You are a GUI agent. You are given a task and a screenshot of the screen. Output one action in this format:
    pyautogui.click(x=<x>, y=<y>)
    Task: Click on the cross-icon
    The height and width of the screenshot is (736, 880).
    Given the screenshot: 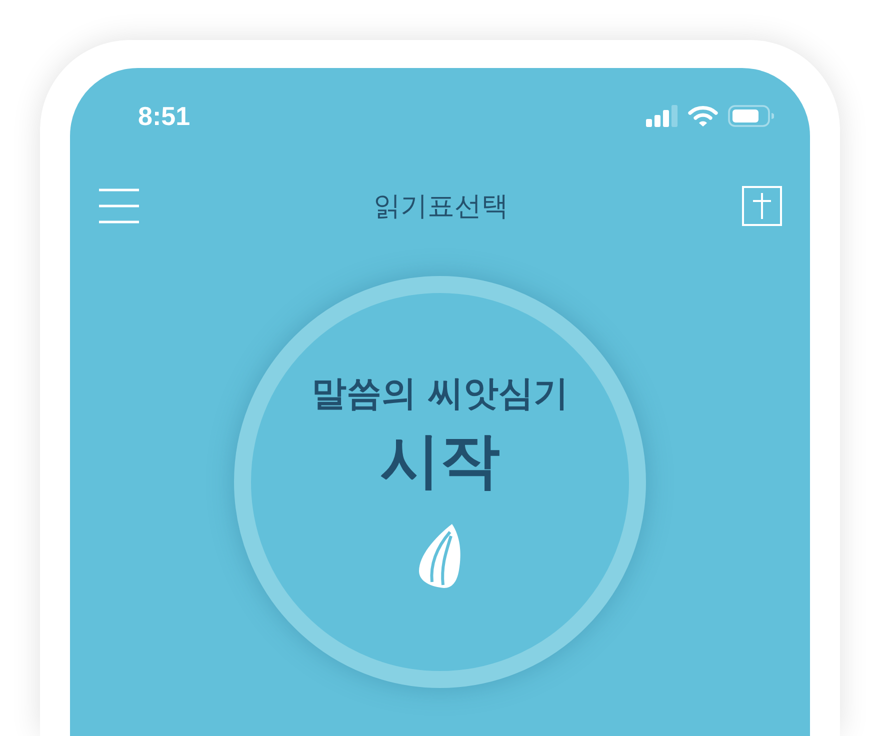 What is the action you would take?
    pyautogui.click(x=762, y=206)
    